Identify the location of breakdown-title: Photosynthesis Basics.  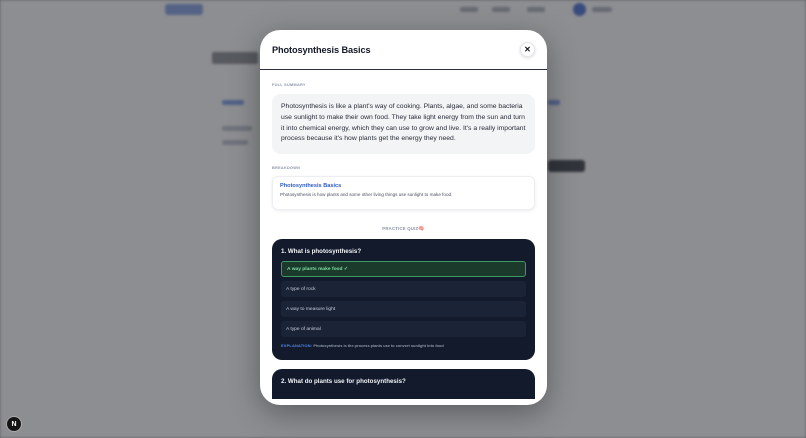
(311, 186).